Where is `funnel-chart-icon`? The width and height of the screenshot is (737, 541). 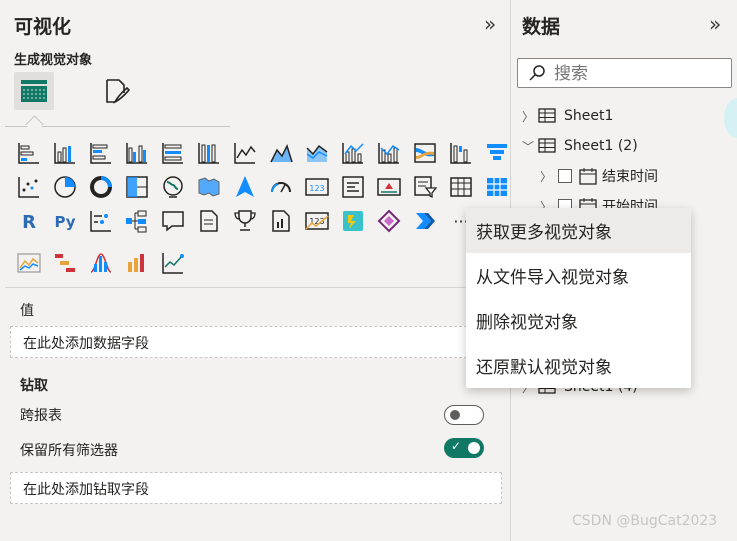 funnel-chart-icon is located at coordinates (497, 153).